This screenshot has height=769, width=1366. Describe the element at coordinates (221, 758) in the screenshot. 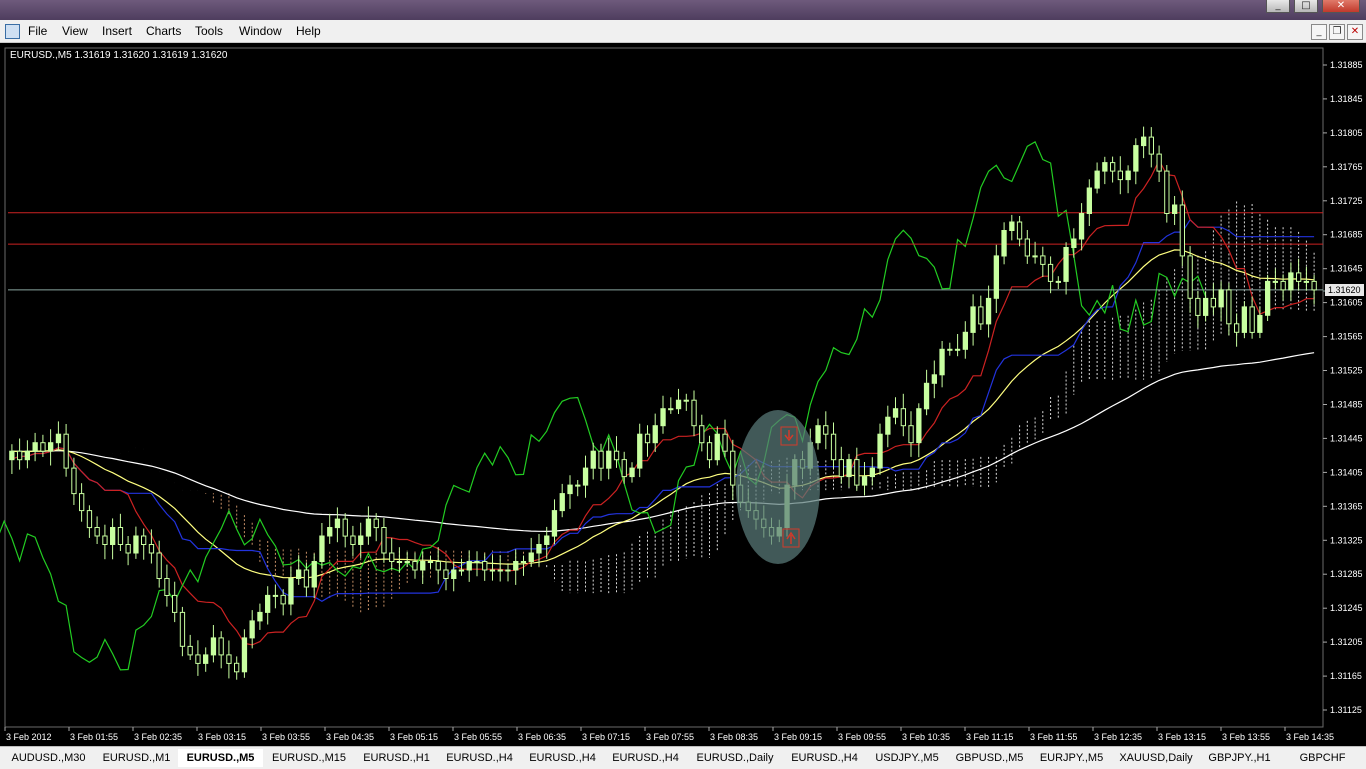

I see `chart-tab: EURUSD.,M5` at that location.